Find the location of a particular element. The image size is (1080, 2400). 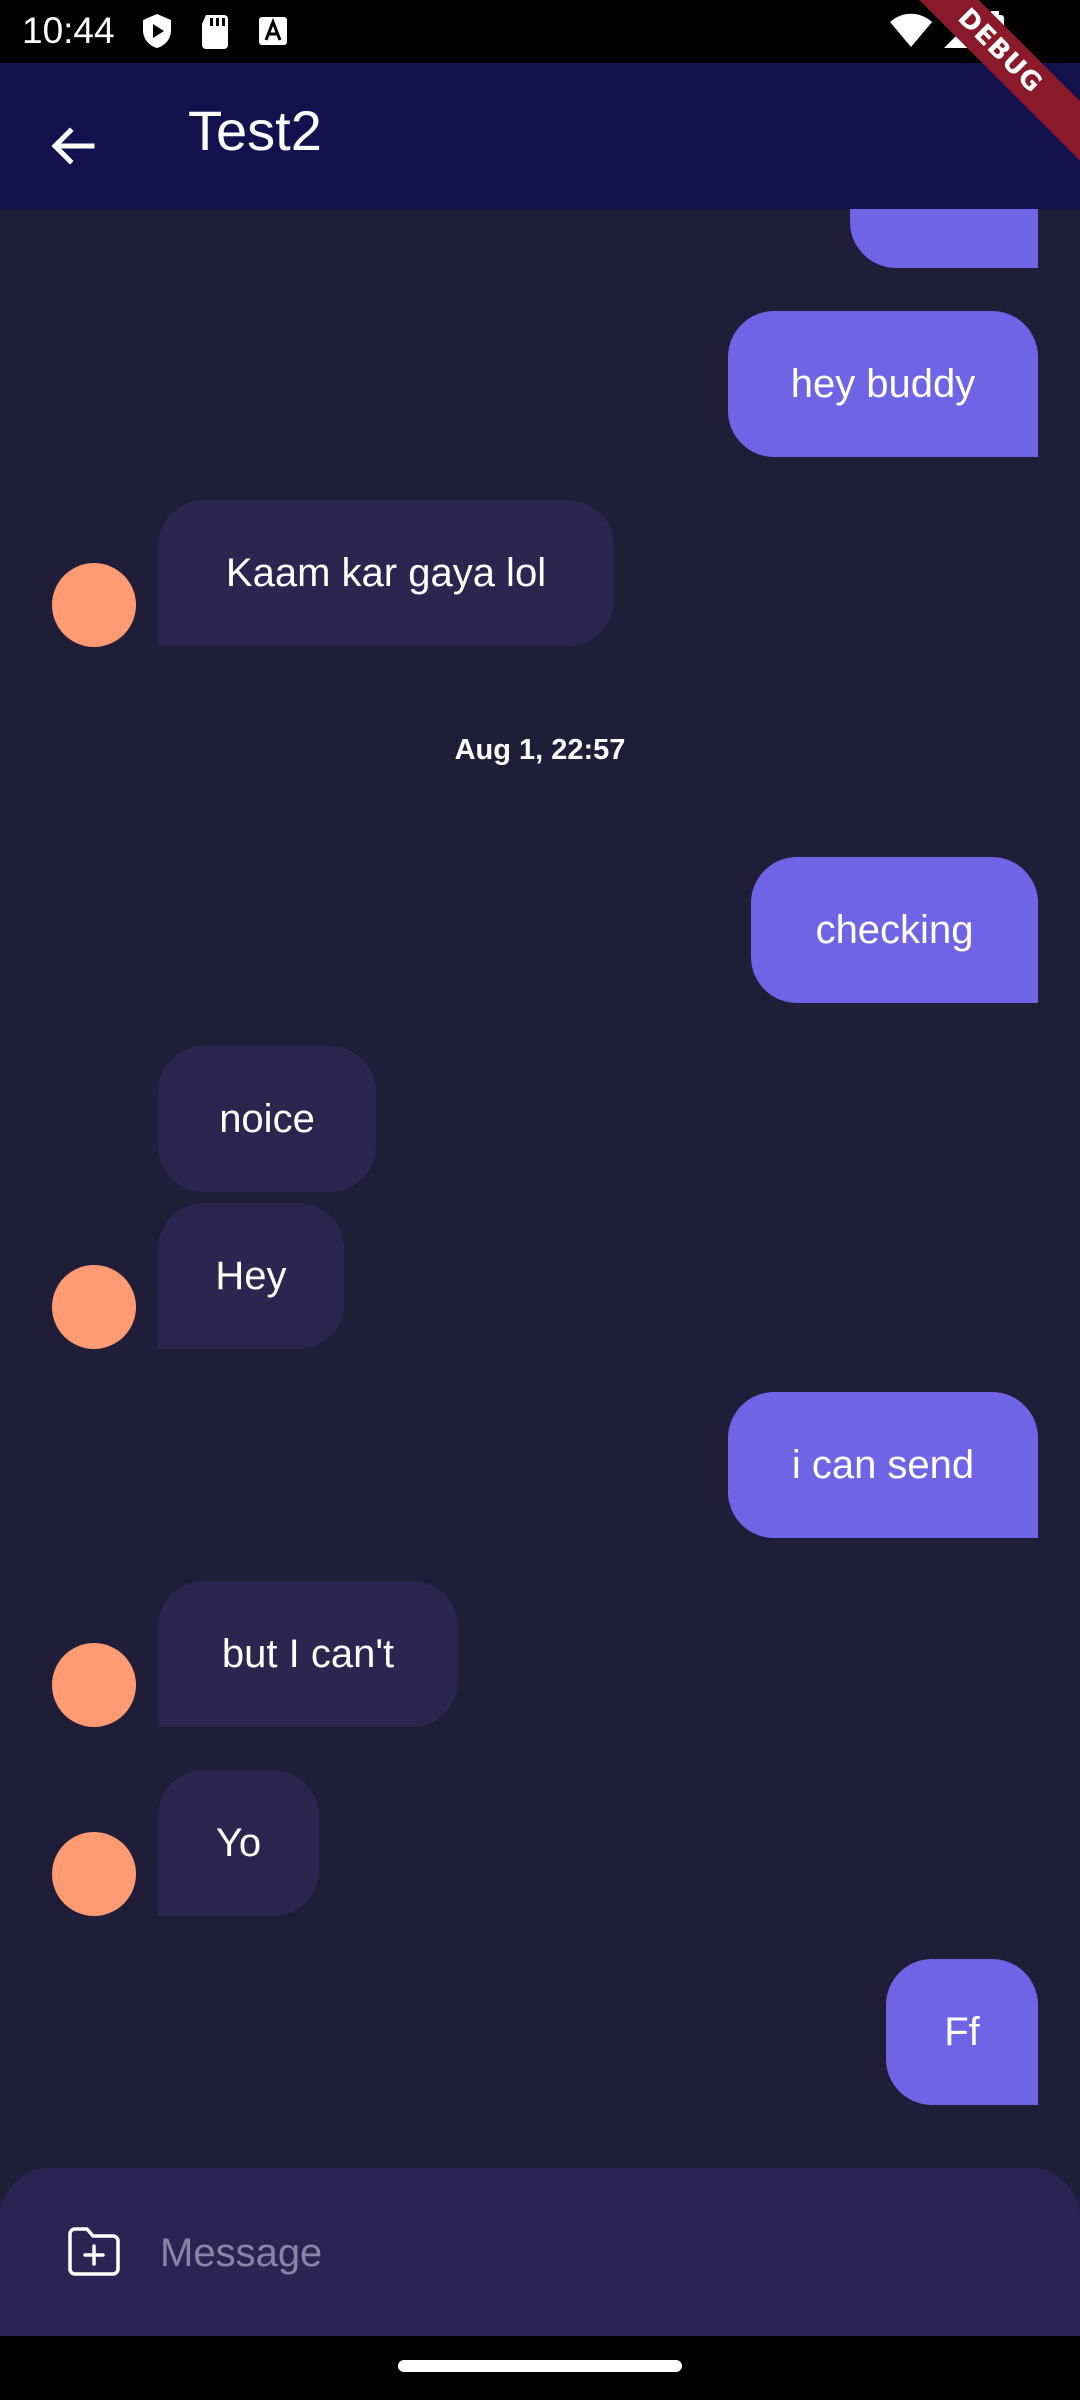

composer-bar is located at coordinates (540, 2252).